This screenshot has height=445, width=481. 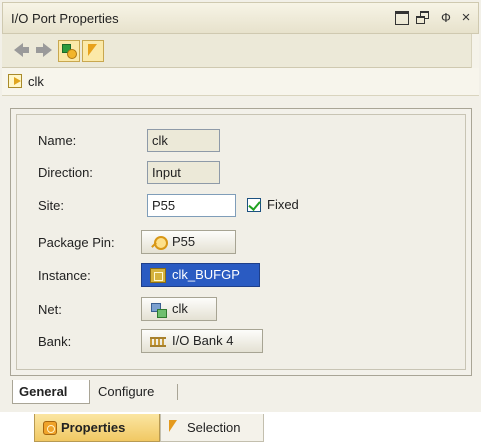 What do you see at coordinates (22, 51) in the screenshot?
I see `back-arrow-icon` at bounding box center [22, 51].